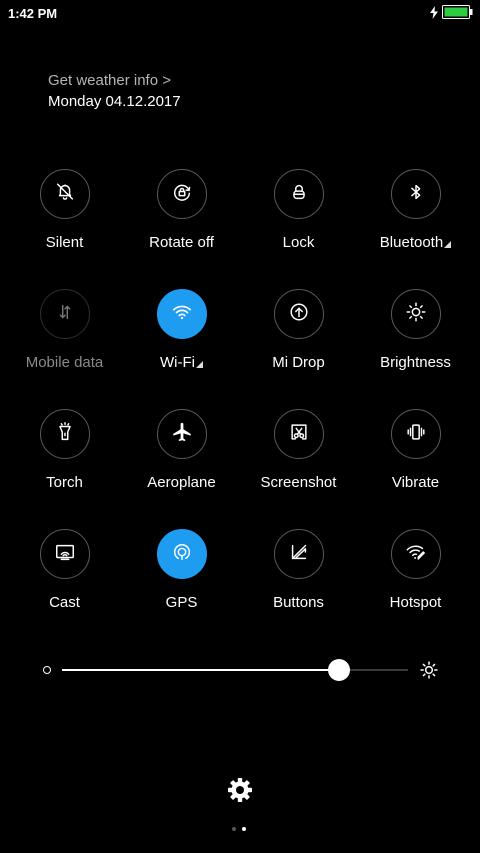  What do you see at coordinates (415, 602) in the screenshot?
I see `toggle-label: Hotspot` at bounding box center [415, 602].